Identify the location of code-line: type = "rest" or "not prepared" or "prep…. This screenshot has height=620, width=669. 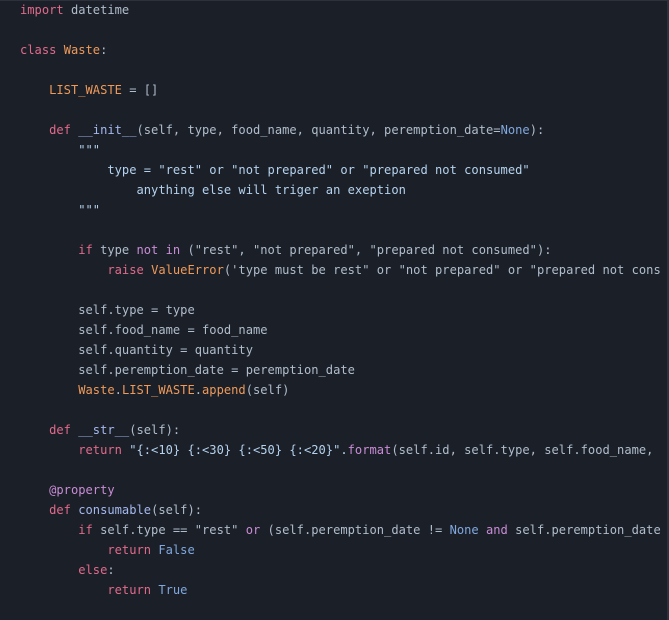
(340, 170).